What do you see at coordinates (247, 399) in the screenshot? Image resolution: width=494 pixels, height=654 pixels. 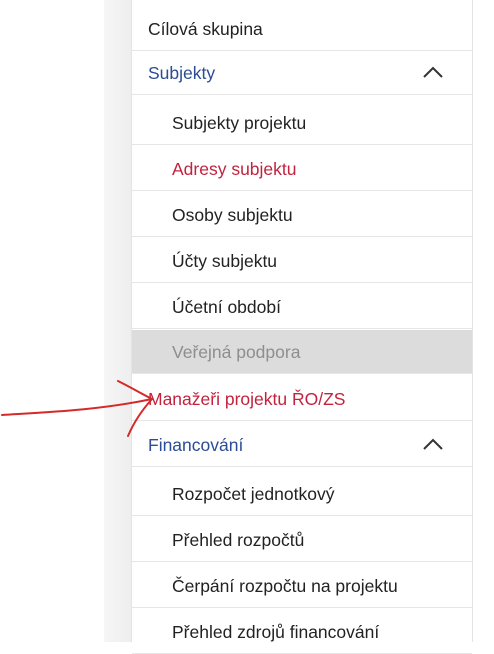 I see `menu-item-label: Manažeři projektu ŘO/ZS` at bounding box center [247, 399].